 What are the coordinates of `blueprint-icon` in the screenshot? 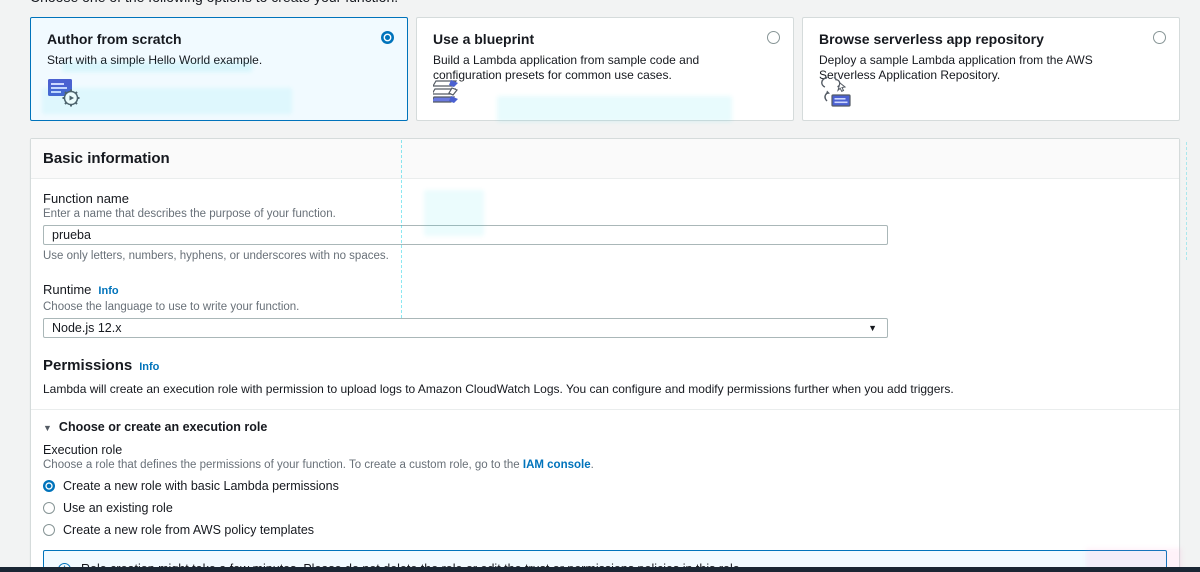 It's located at (449, 95).